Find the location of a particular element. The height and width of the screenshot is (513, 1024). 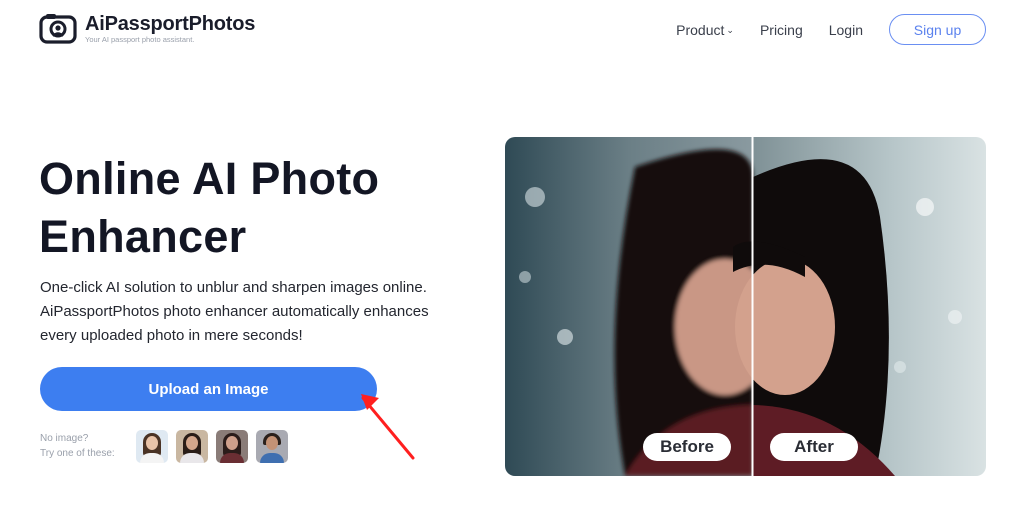

samples-label-line-2: Try one of these: is located at coordinates (77, 453).